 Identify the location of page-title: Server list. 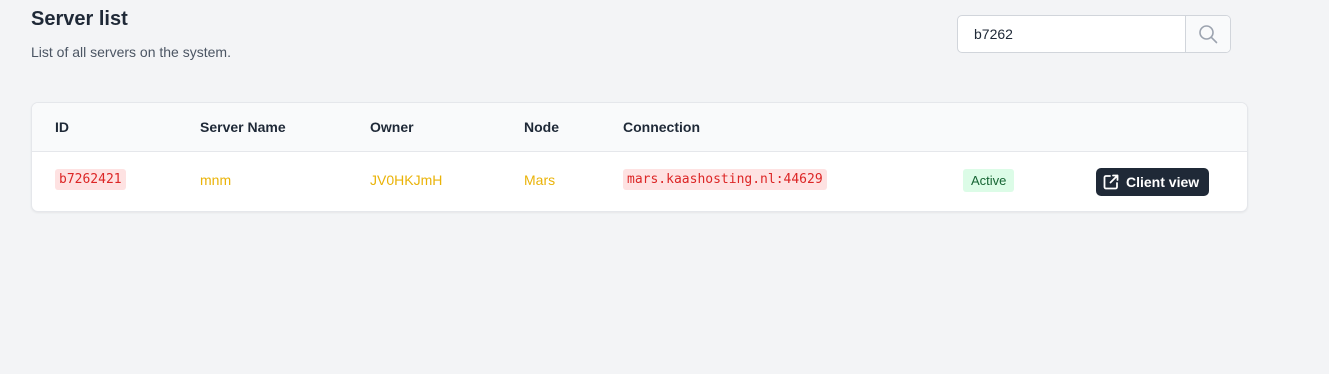
(79, 19).